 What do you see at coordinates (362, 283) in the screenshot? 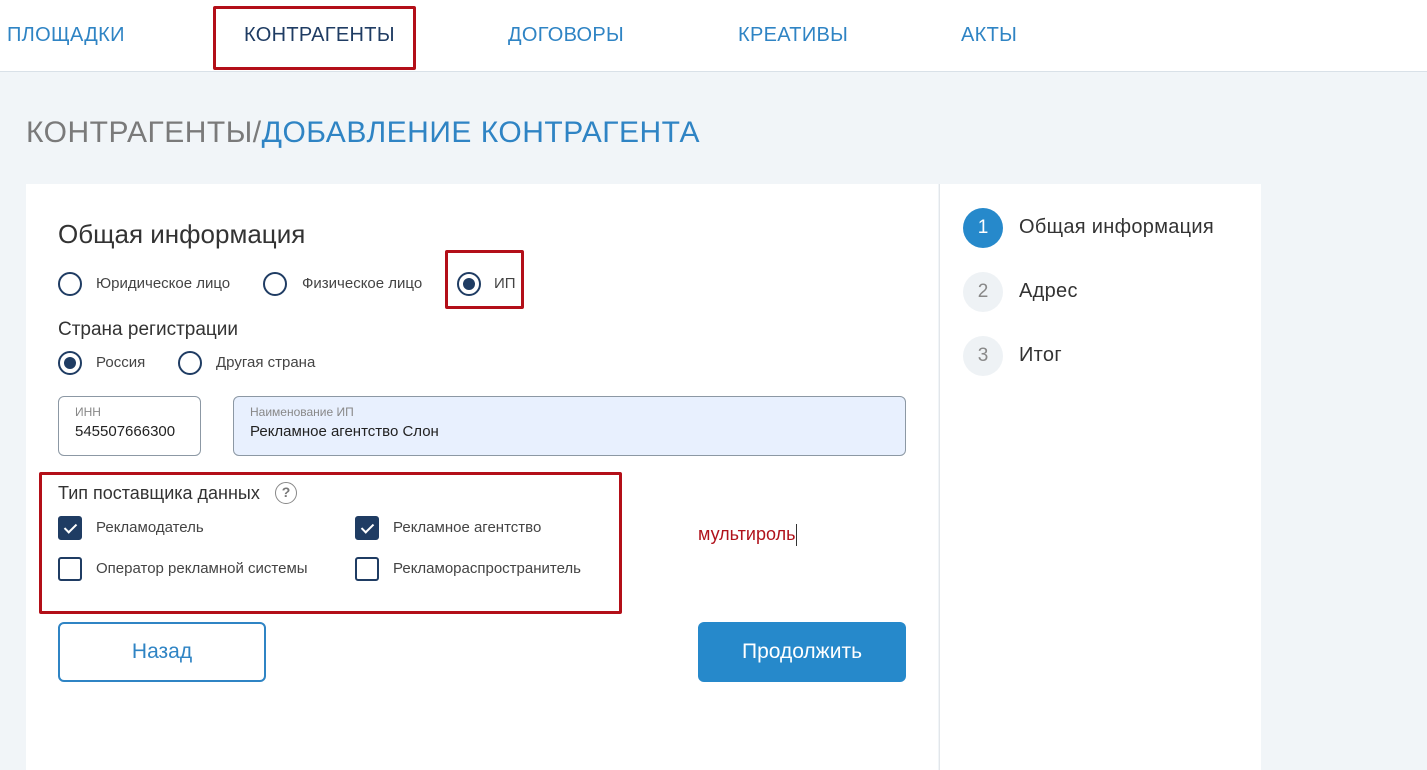
I see `radio-individual-label: Физическое лицо` at bounding box center [362, 283].